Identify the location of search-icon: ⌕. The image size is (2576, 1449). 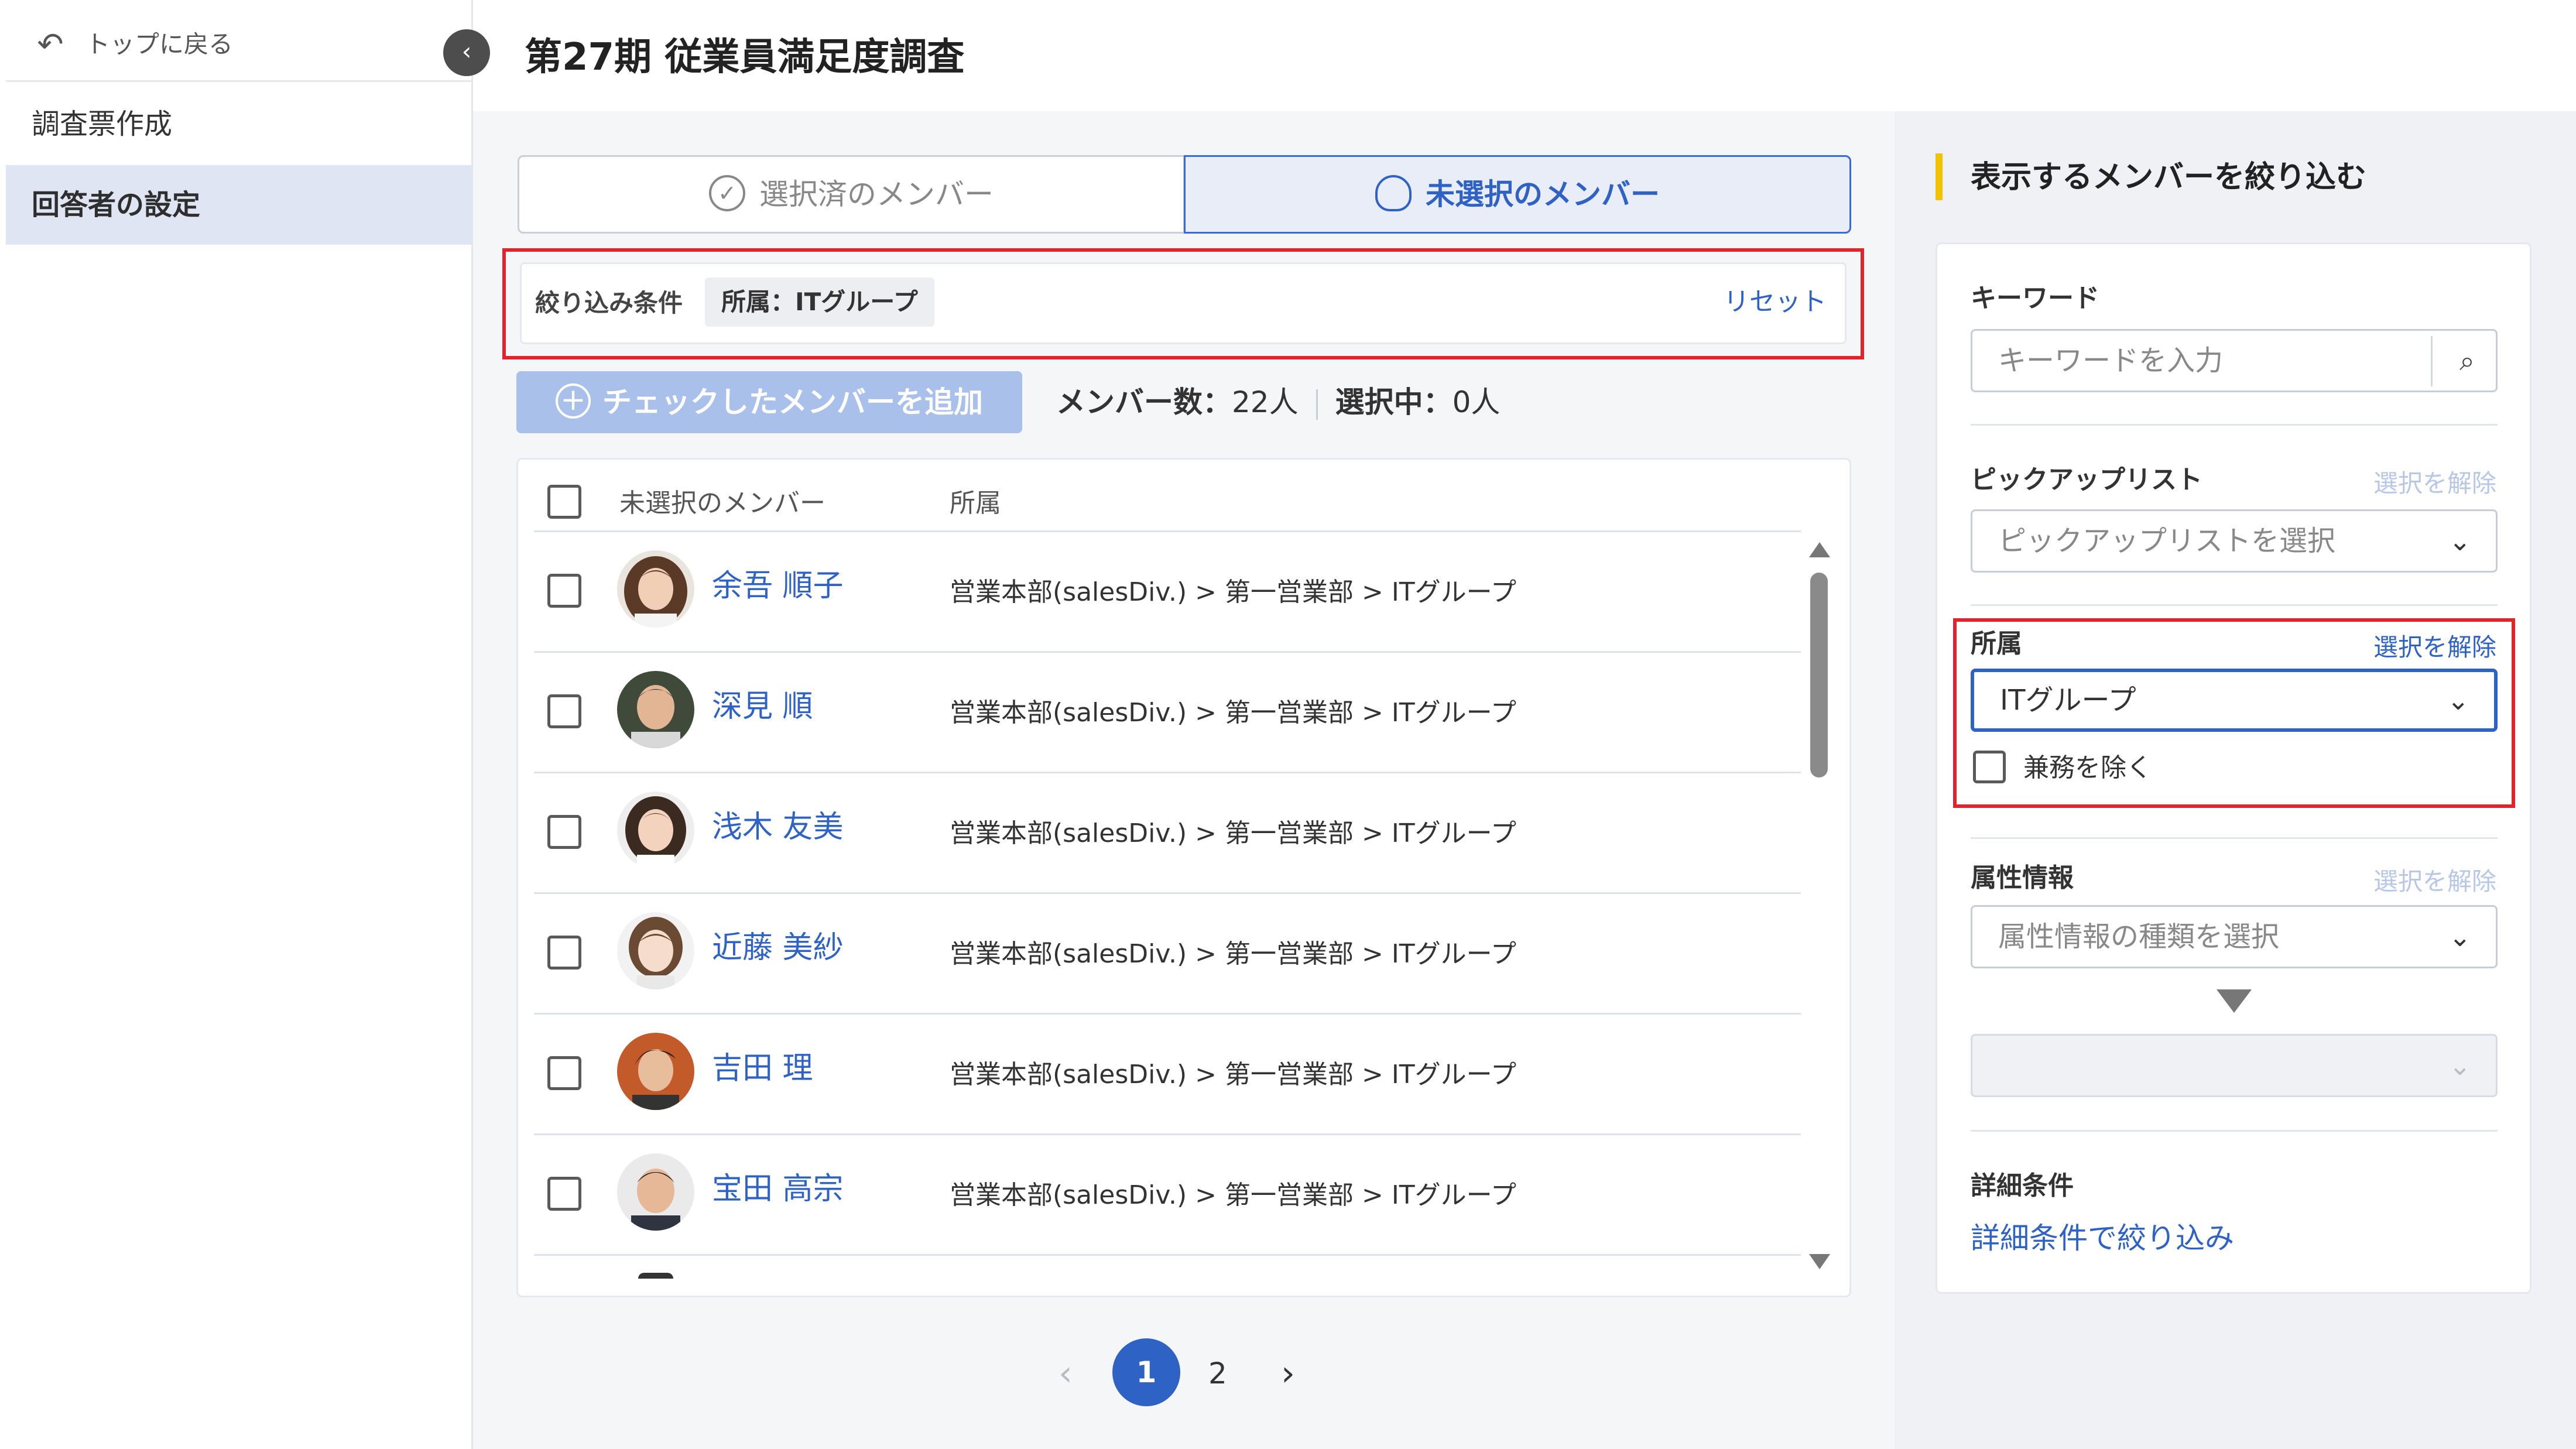
(2467, 360).